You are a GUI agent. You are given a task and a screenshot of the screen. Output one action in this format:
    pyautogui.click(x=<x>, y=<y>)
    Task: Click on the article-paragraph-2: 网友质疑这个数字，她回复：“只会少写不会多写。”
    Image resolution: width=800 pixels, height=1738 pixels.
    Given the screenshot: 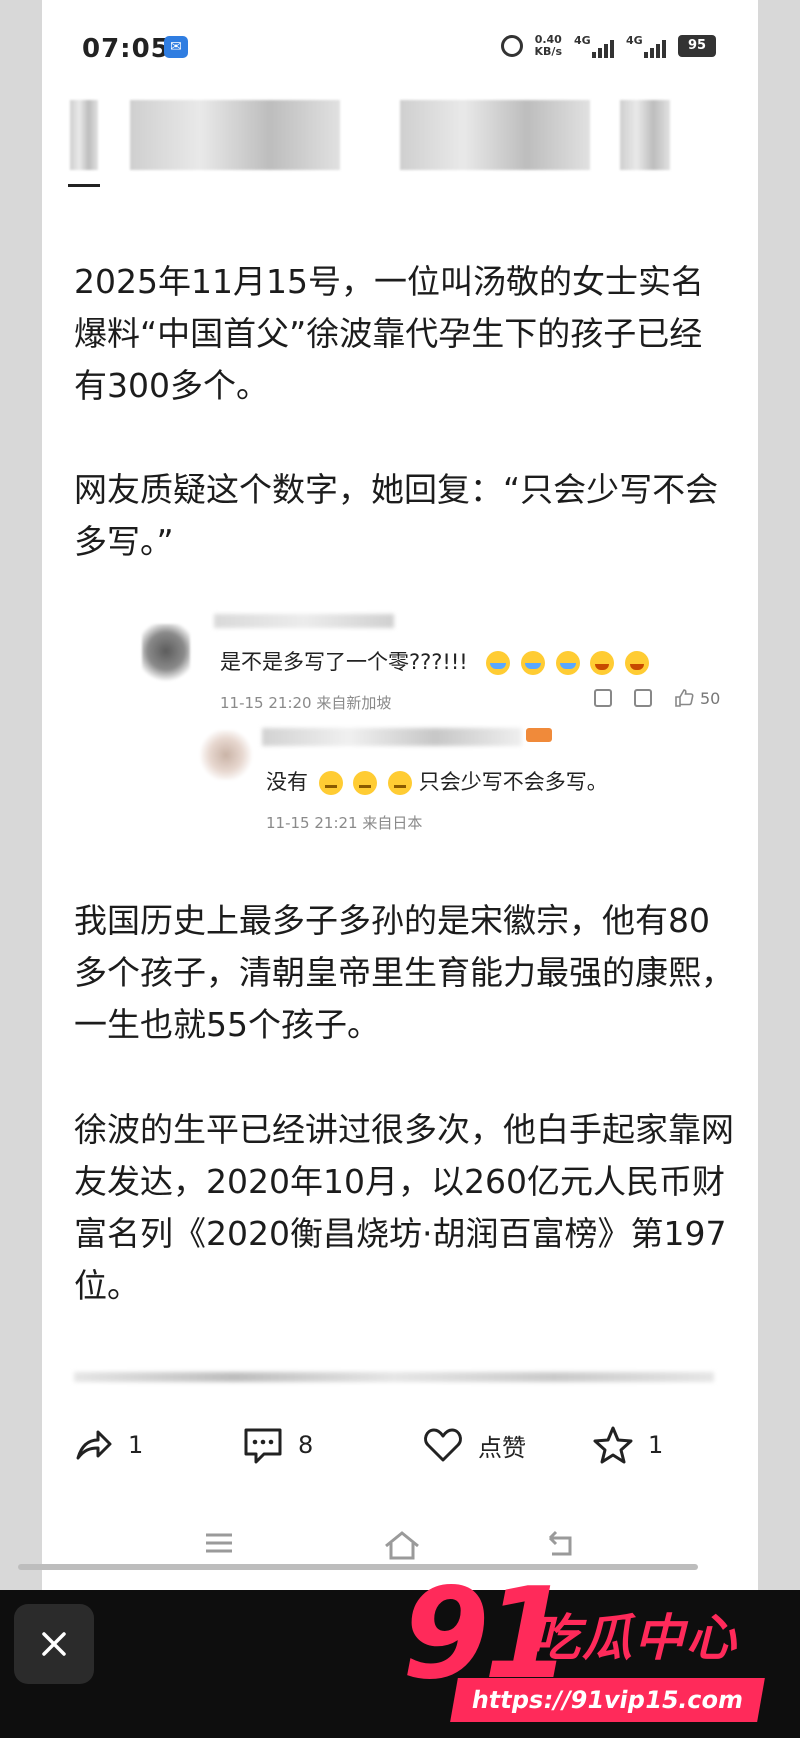 What is the action you would take?
    pyautogui.click(x=396, y=515)
    